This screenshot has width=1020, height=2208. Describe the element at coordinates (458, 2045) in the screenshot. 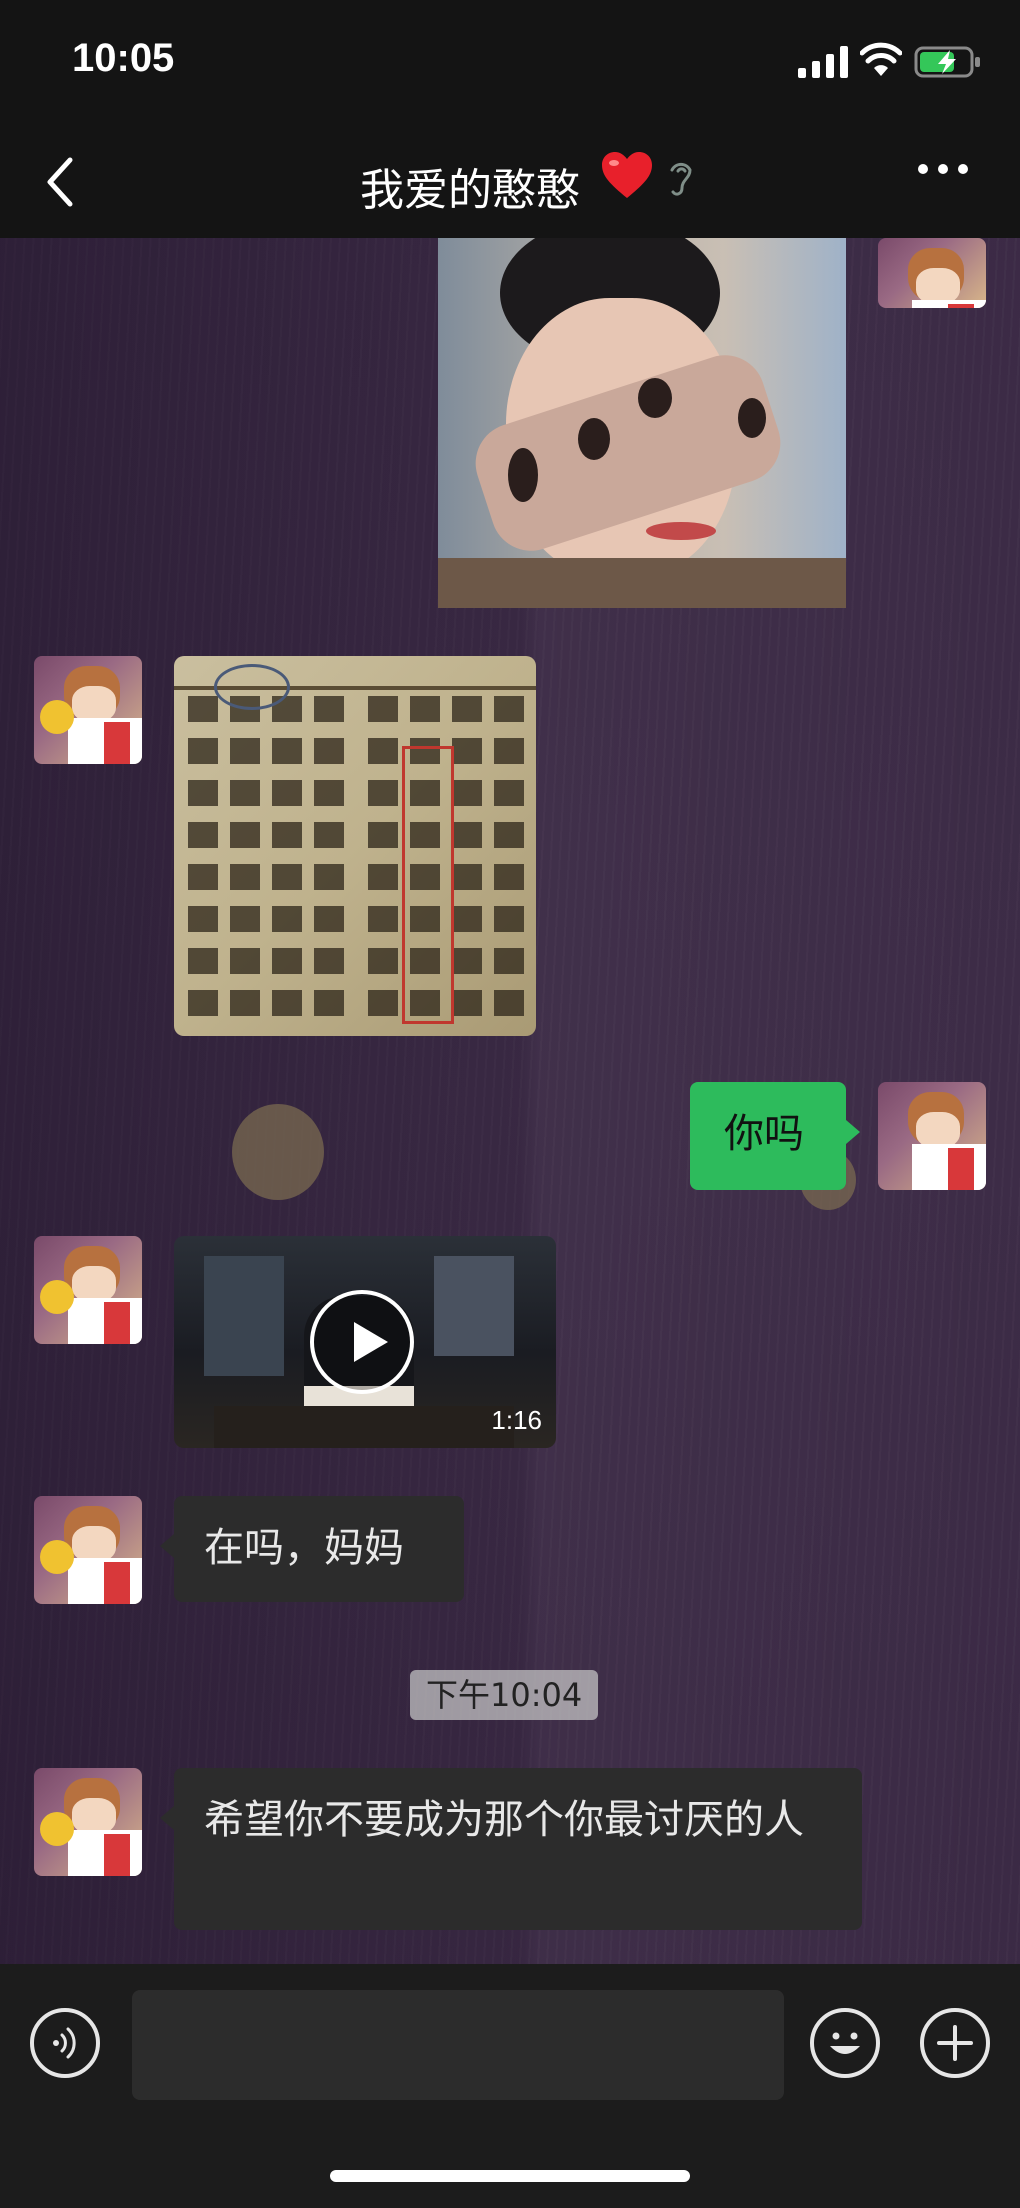

I see `message-input` at that location.